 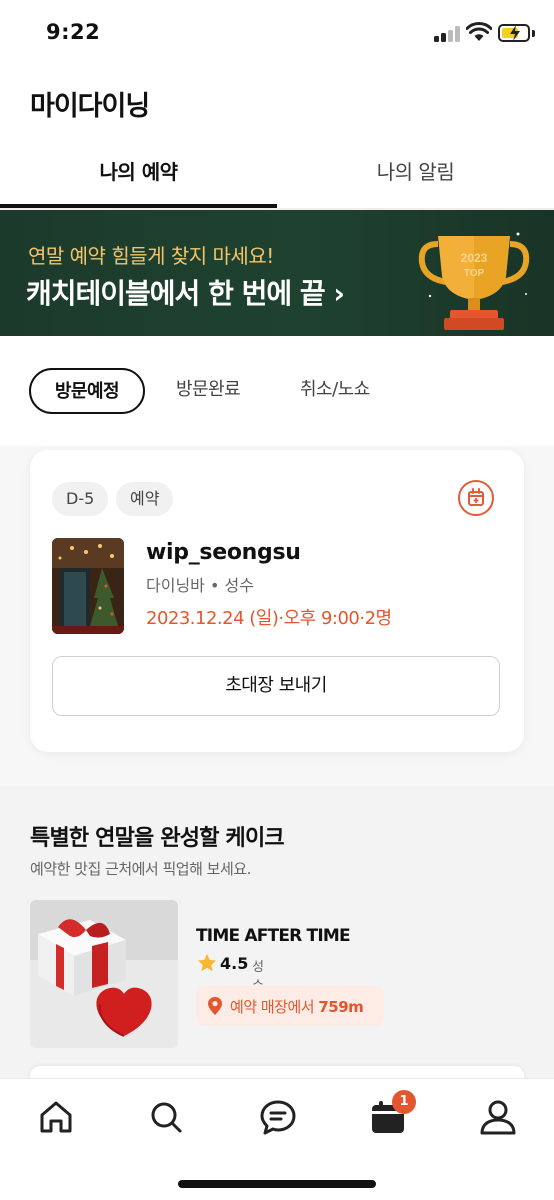 I want to click on distance-value: 759m, so click(x=341, y=1007).